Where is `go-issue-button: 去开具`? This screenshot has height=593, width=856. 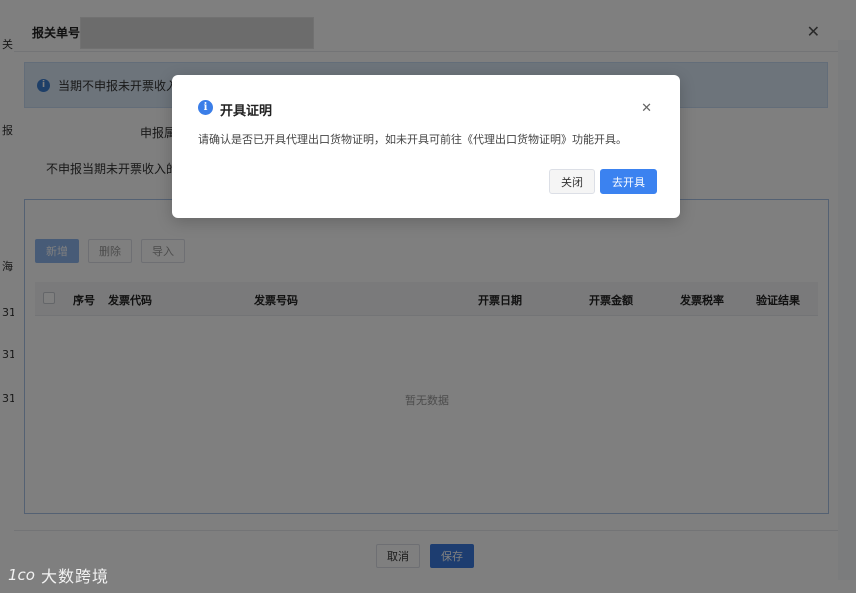 go-issue-button: 去开具 is located at coordinates (628, 181).